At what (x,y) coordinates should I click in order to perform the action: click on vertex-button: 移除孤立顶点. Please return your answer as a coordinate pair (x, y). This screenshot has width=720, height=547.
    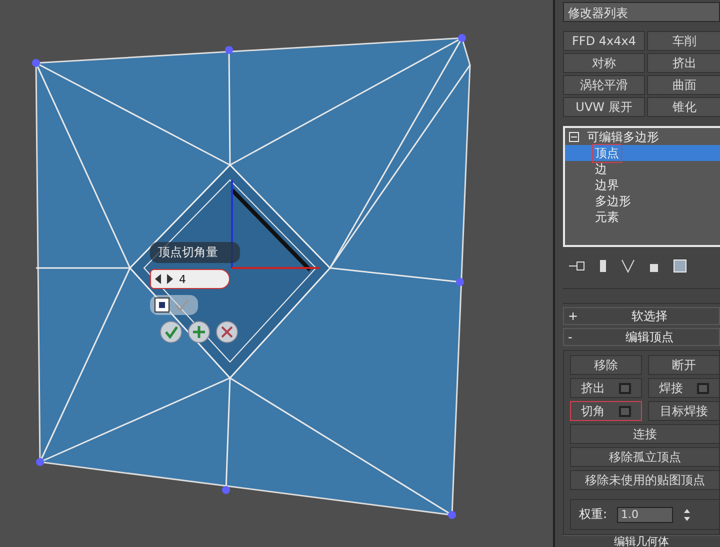
    Looking at the image, I should click on (645, 457).